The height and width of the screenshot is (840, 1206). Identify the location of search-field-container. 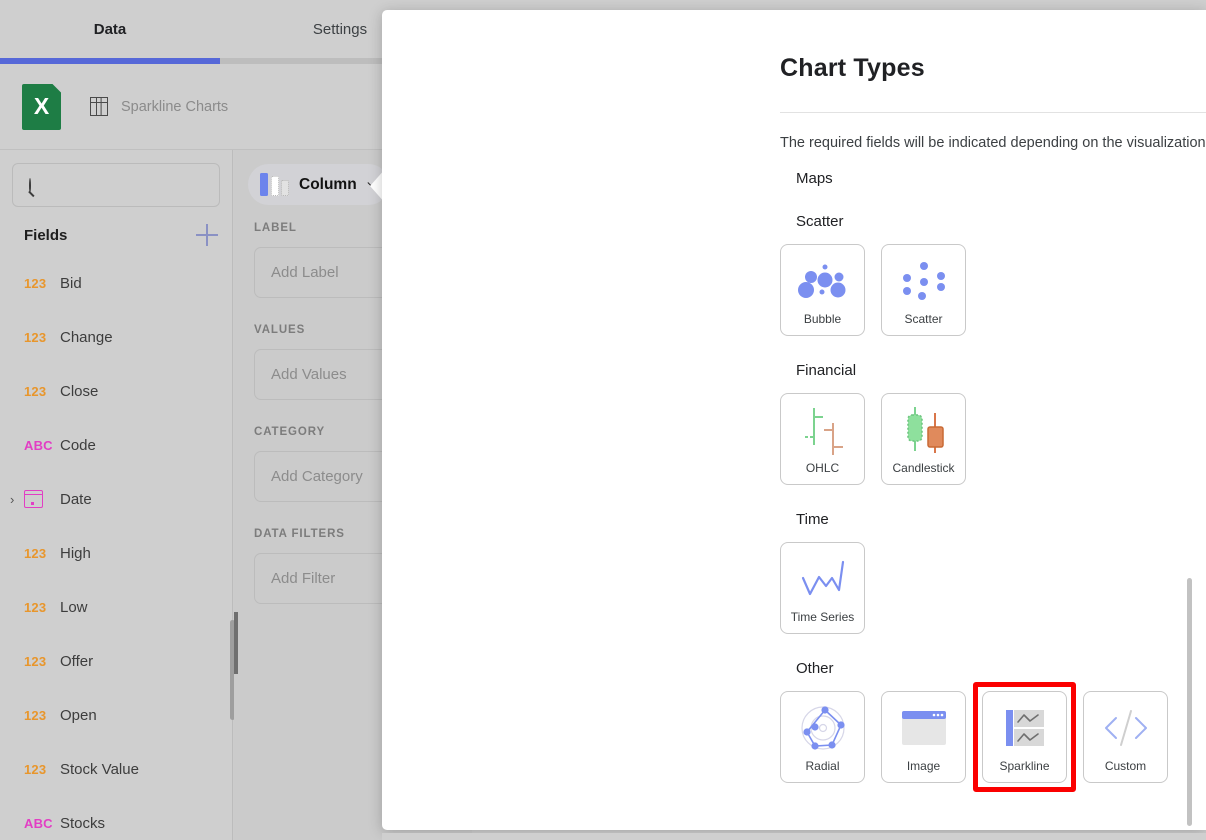
(126, 185).